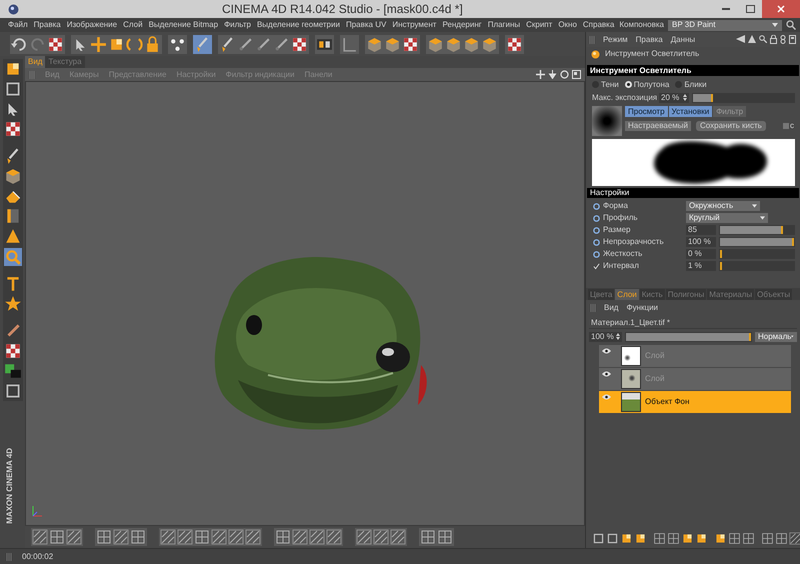 Image resolution: width=800 pixels, height=564 pixels. What do you see at coordinates (701, 266) in the screenshot?
I see `number-field: 1 %` at bounding box center [701, 266].